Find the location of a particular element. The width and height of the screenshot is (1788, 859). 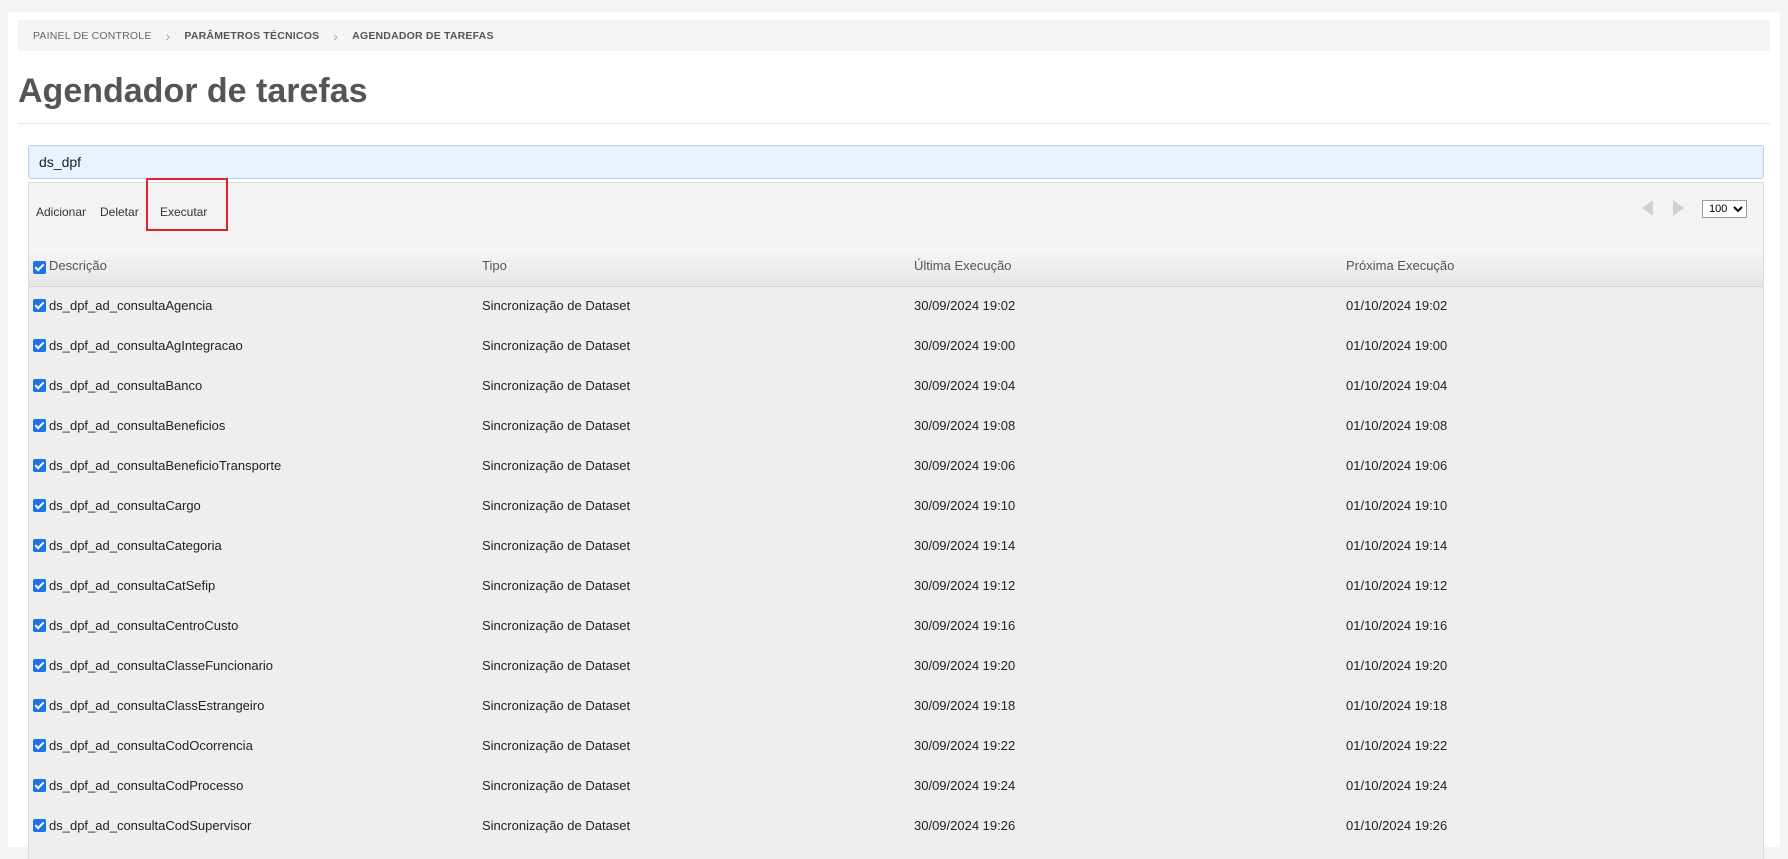

cell-descricao: ds_dpf_ad_consultaBeneficios is located at coordinates (137, 425).